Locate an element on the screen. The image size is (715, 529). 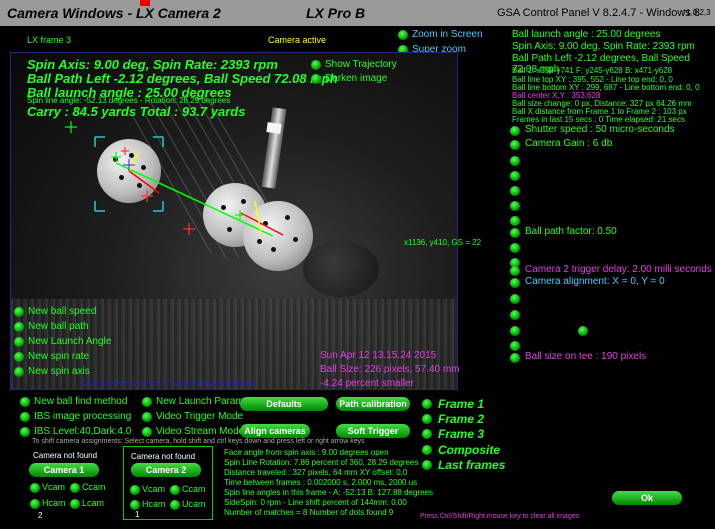
darken-image-radio is located at coordinates (316, 79).